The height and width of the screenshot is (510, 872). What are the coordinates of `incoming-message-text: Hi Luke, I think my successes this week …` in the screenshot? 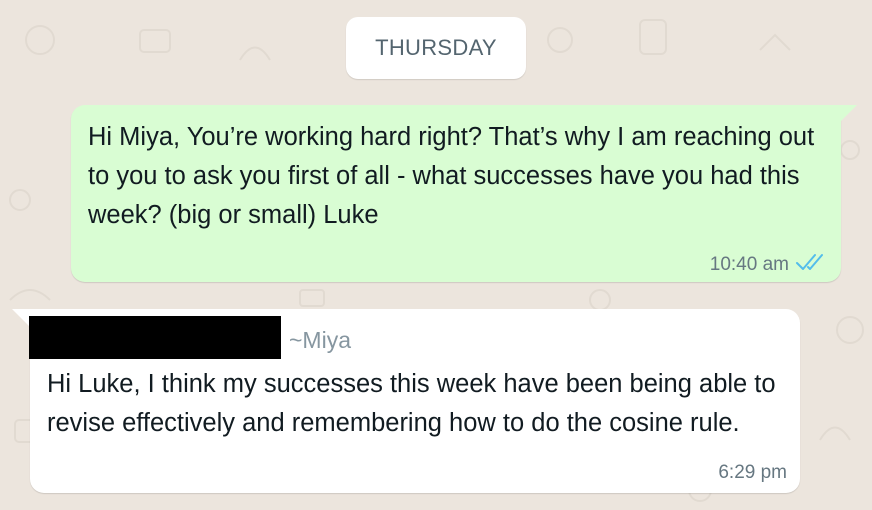 It's located at (411, 403).